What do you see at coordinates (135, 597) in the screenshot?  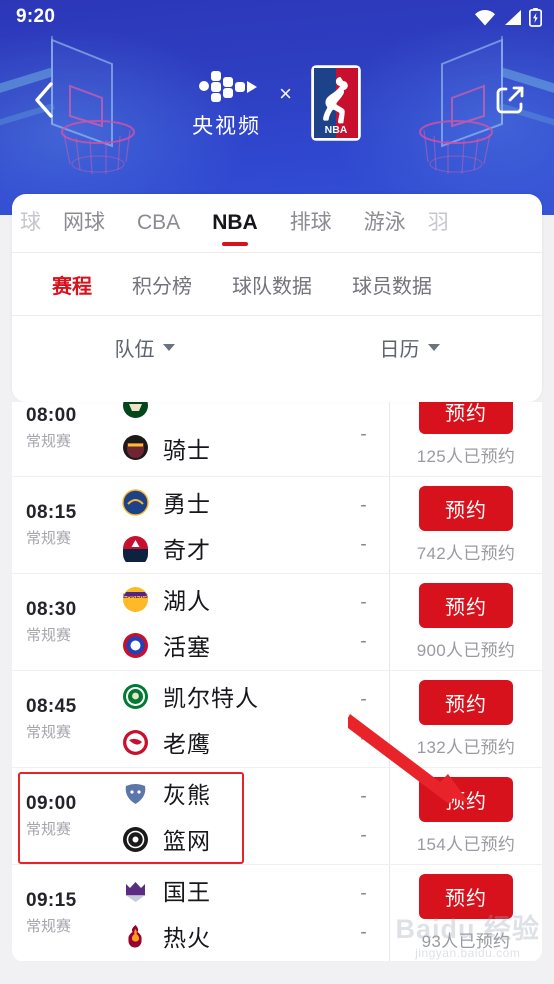 I see `svg-text: LAKERS` at bounding box center [135, 597].